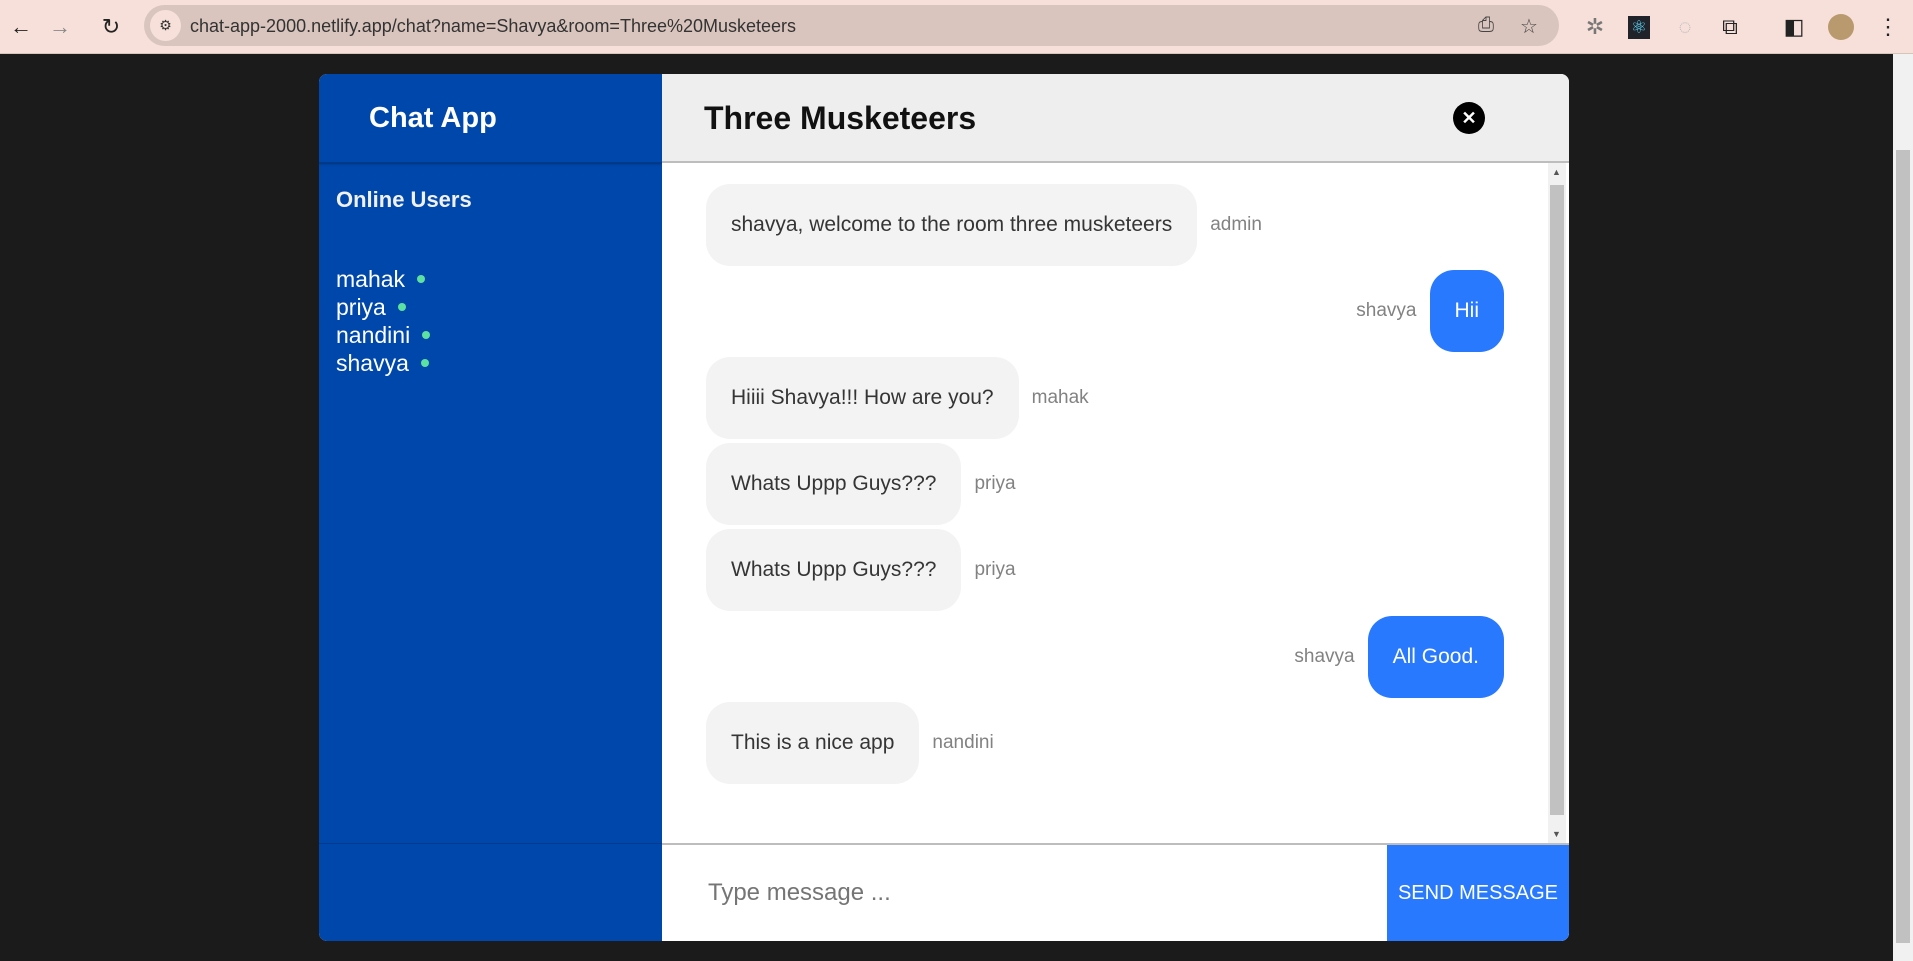 Image resolution: width=1913 pixels, height=961 pixels. What do you see at coordinates (1115, 118) in the screenshot?
I see `chat-header: Three Musketeers ✕` at bounding box center [1115, 118].